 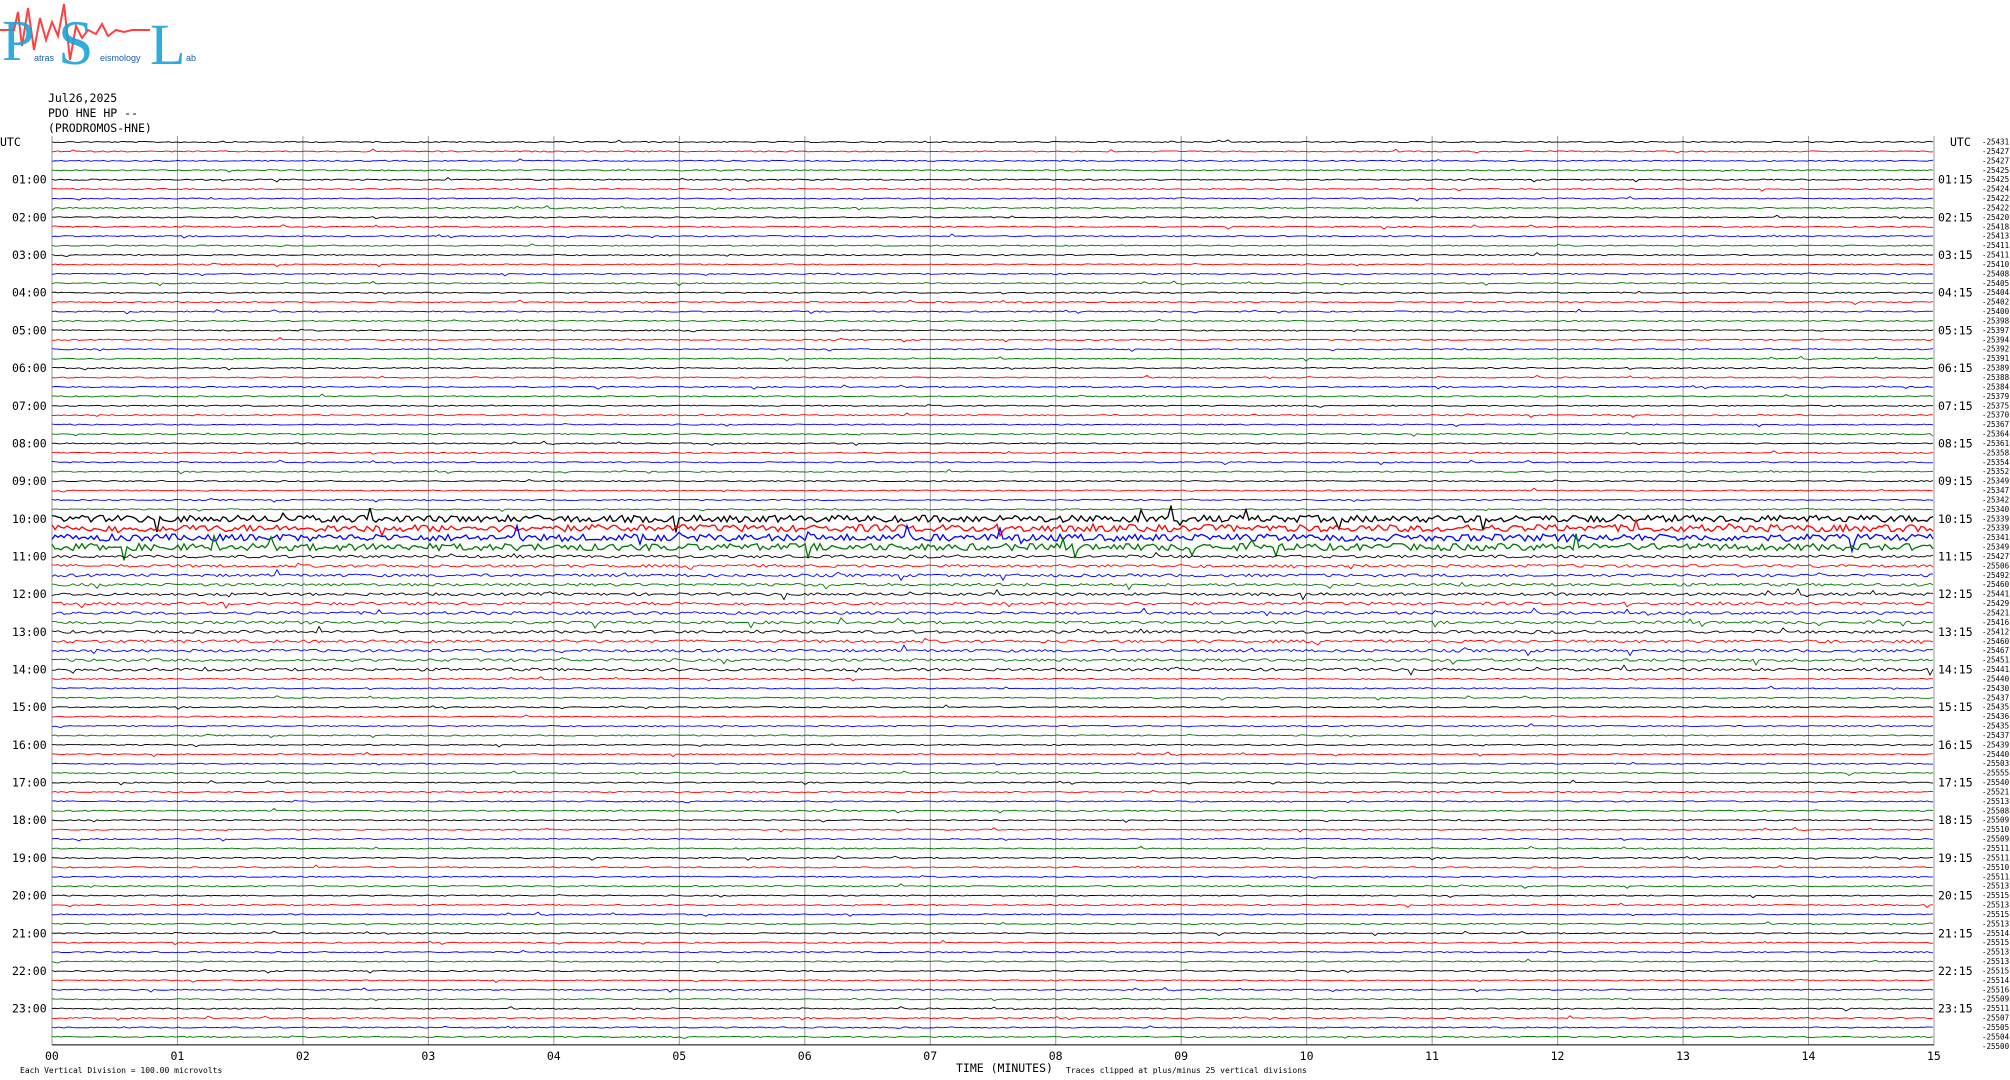 I want to click on x-tick-06: 06, so click(x=805, y=1056).